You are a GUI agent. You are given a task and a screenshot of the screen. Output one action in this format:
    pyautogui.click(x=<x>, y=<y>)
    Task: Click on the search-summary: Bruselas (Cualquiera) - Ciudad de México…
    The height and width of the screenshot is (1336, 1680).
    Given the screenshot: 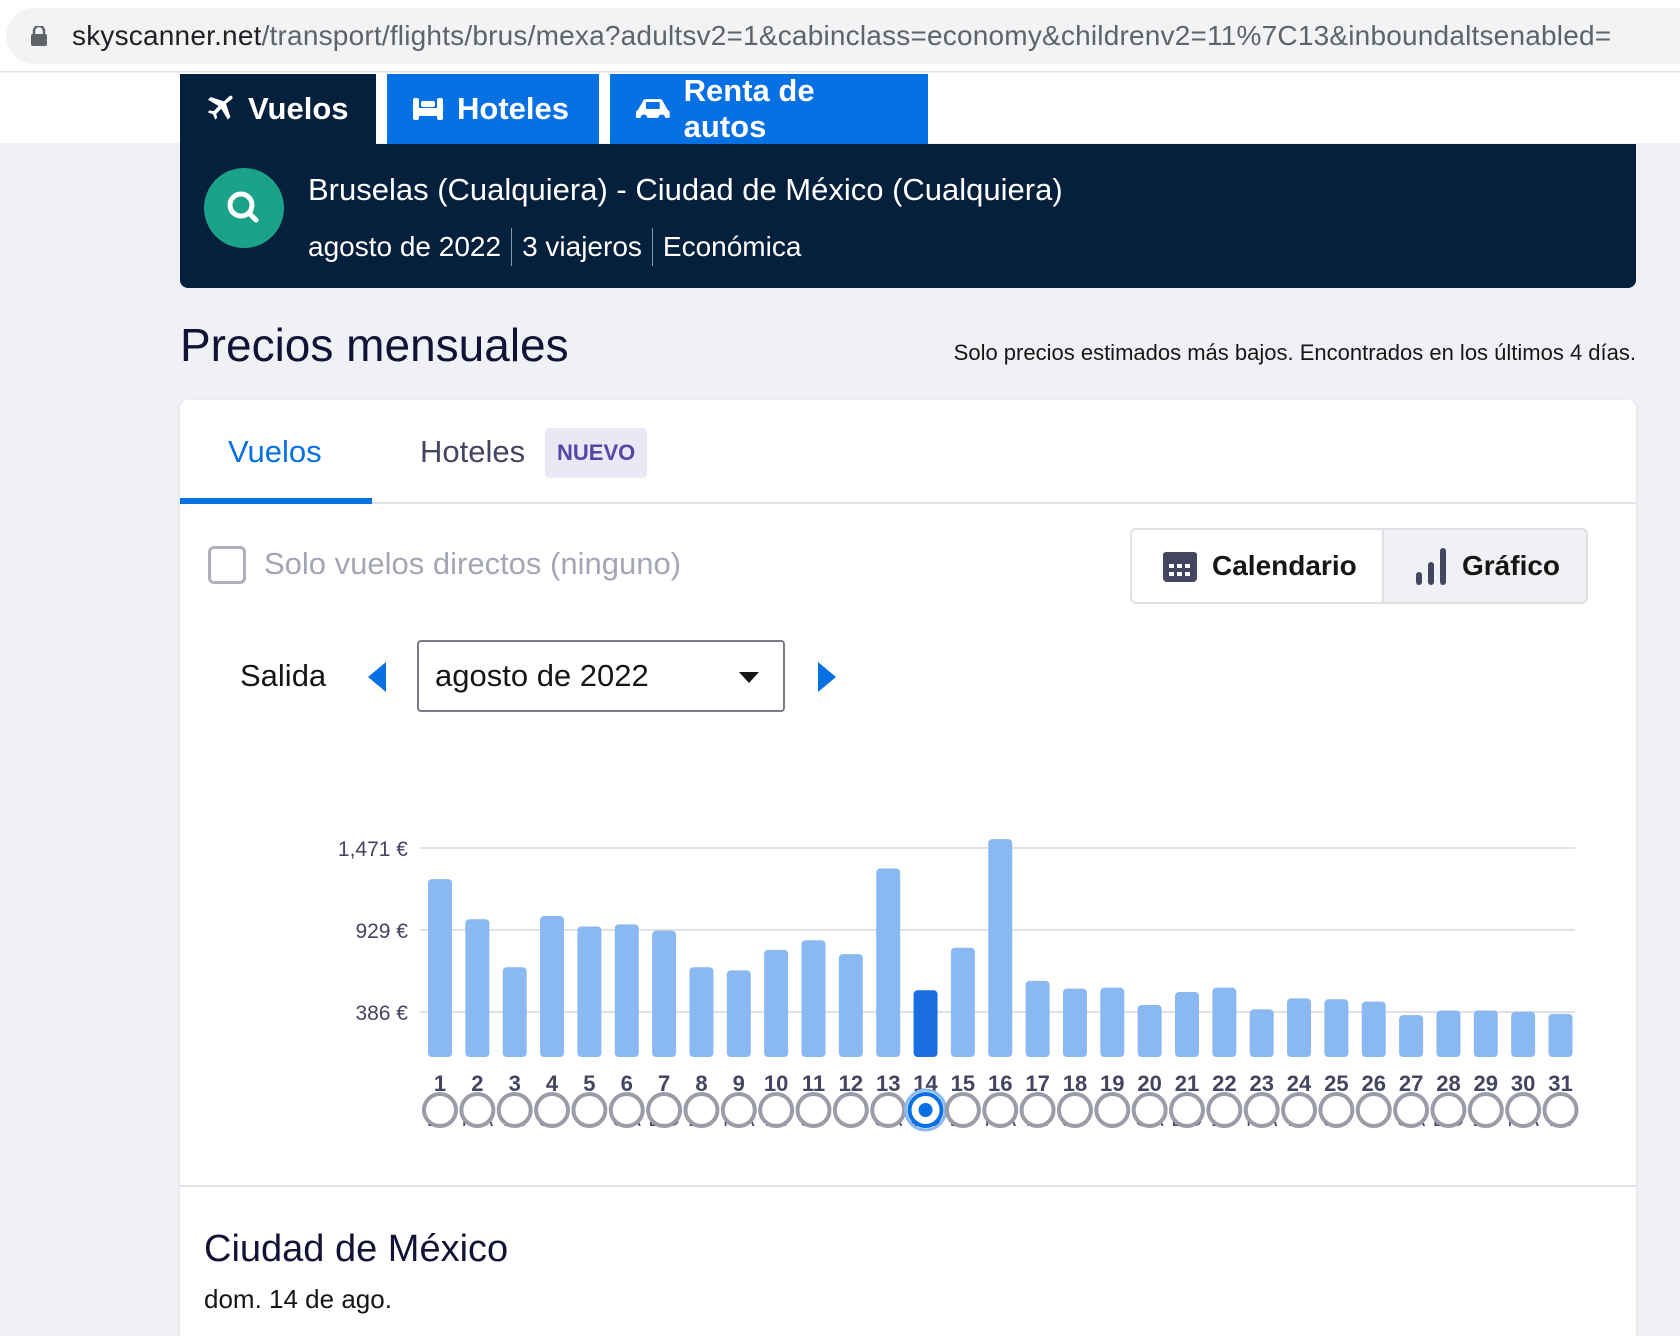 What is the action you would take?
    pyautogui.click(x=908, y=216)
    